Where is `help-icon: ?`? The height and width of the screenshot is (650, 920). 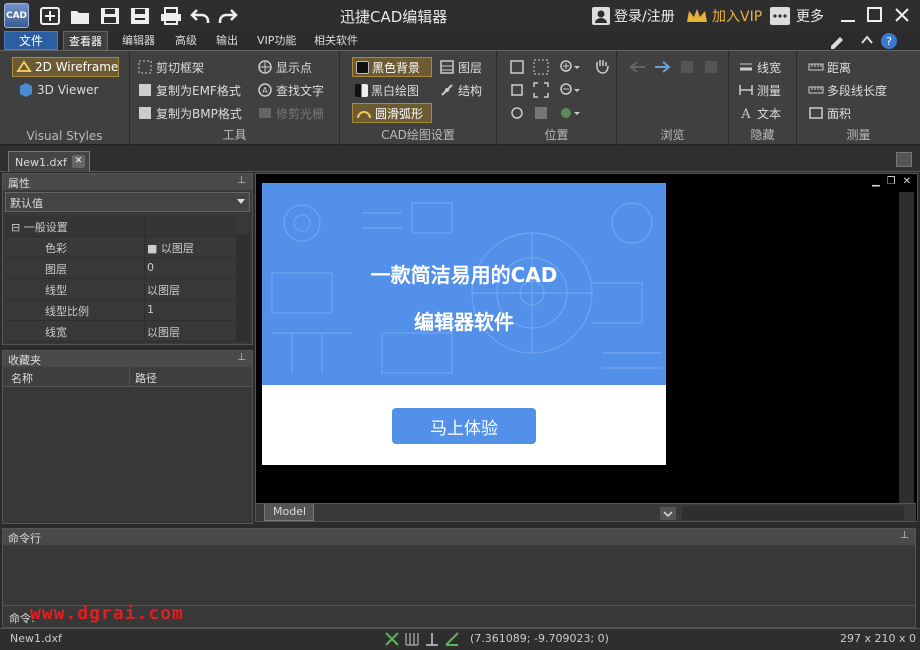
help-icon: ? is located at coordinates (889, 41).